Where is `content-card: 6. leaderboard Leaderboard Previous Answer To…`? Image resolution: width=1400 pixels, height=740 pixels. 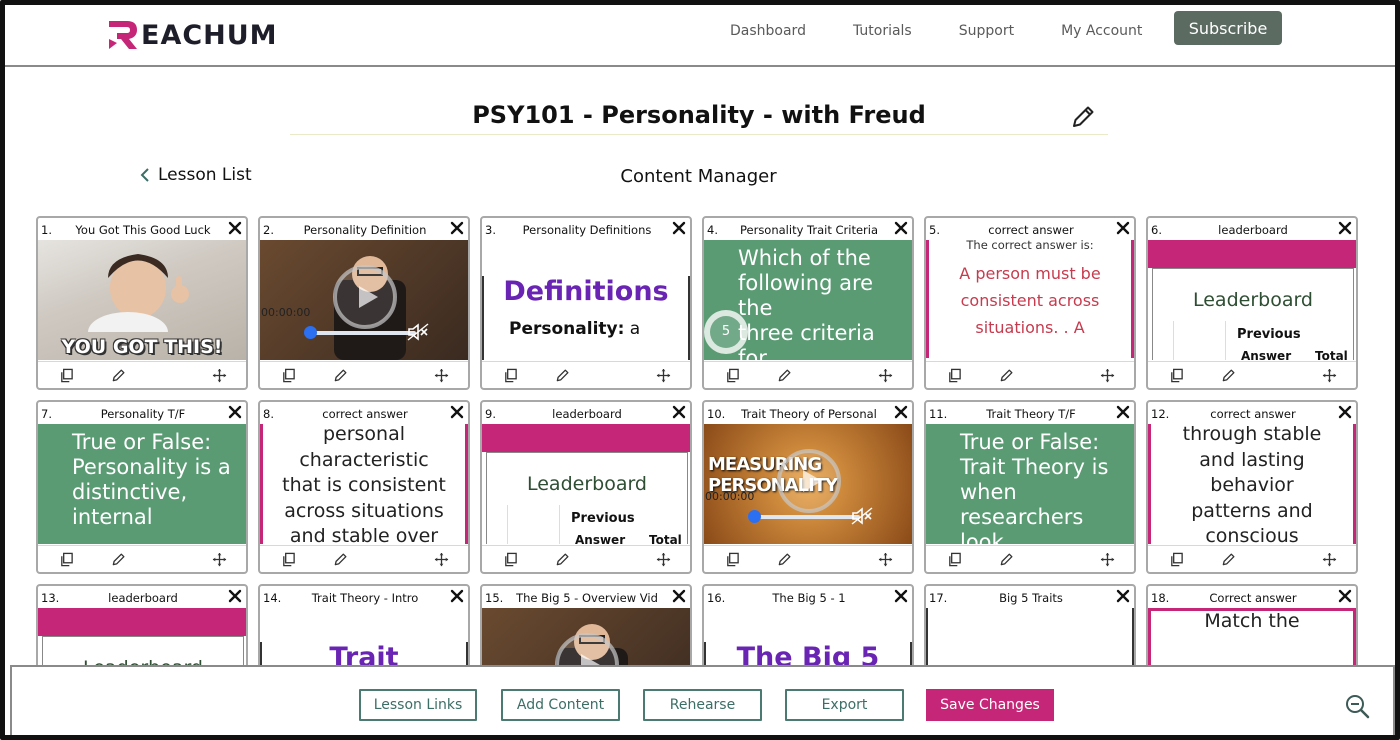 content-card: 6. leaderboard Leaderboard Previous Answer To… is located at coordinates (1252, 303).